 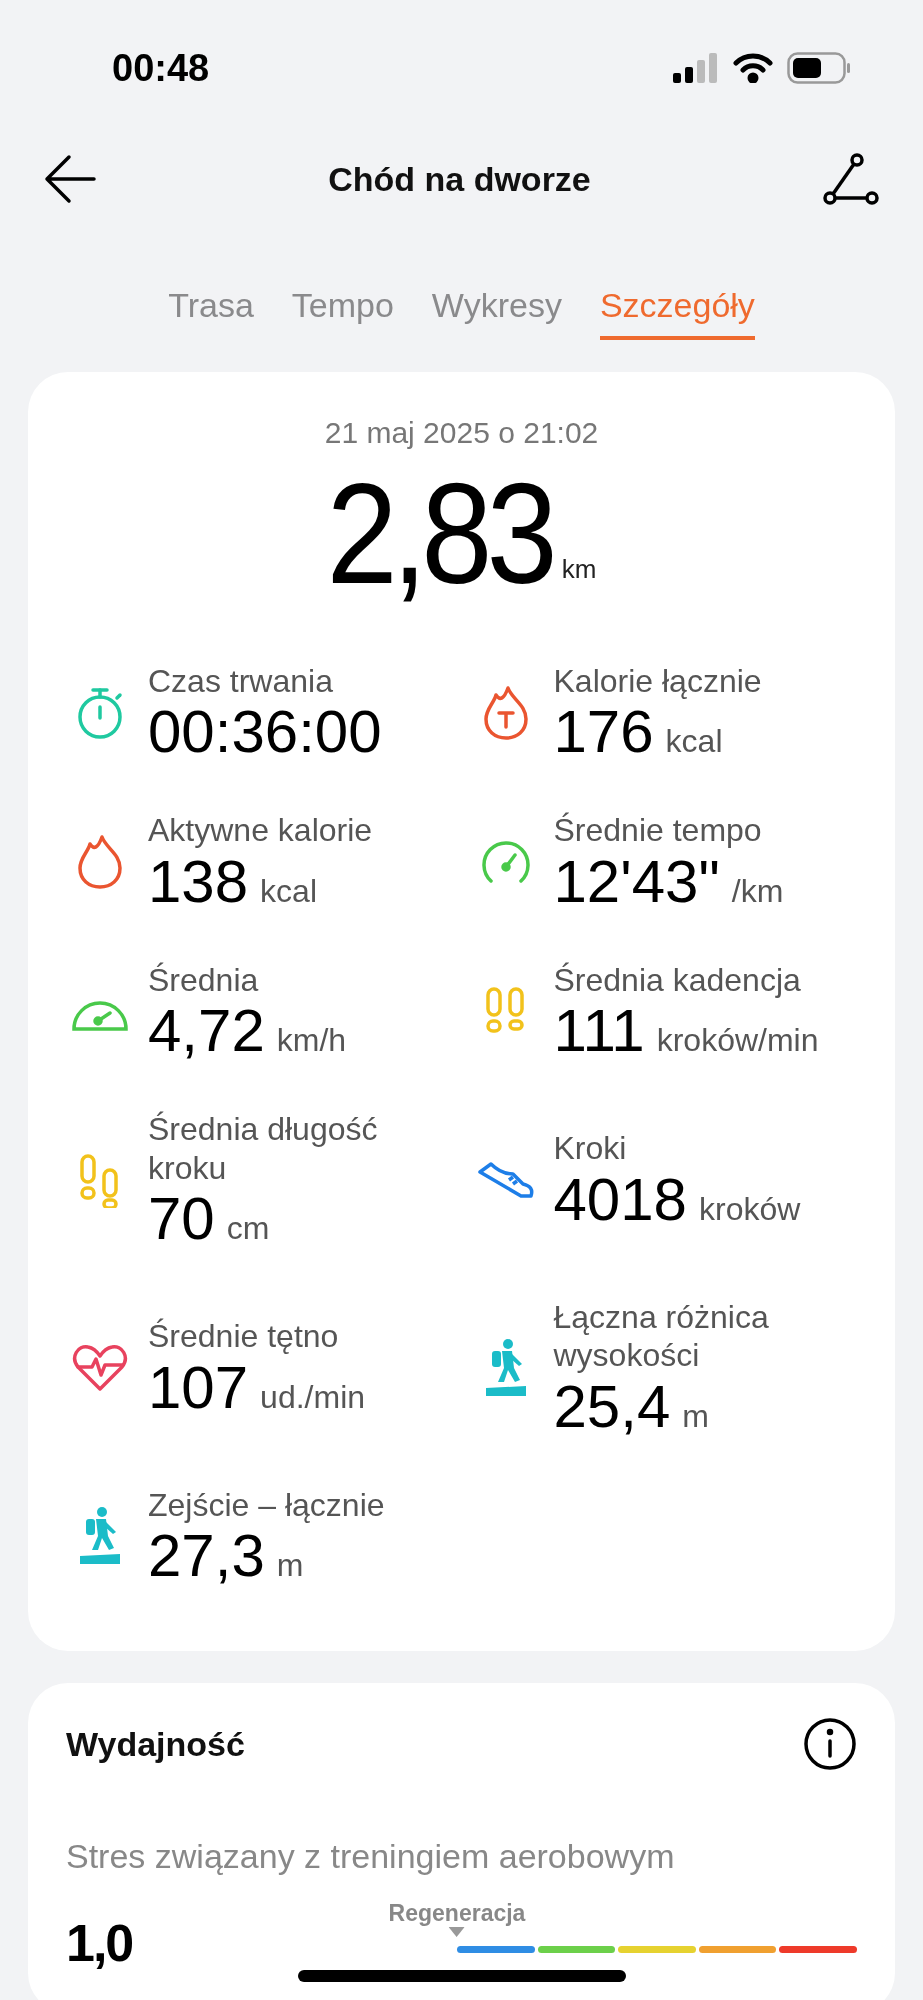 What do you see at coordinates (263, 1148) in the screenshot?
I see `stat-label: Średnia długość kroku` at bounding box center [263, 1148].